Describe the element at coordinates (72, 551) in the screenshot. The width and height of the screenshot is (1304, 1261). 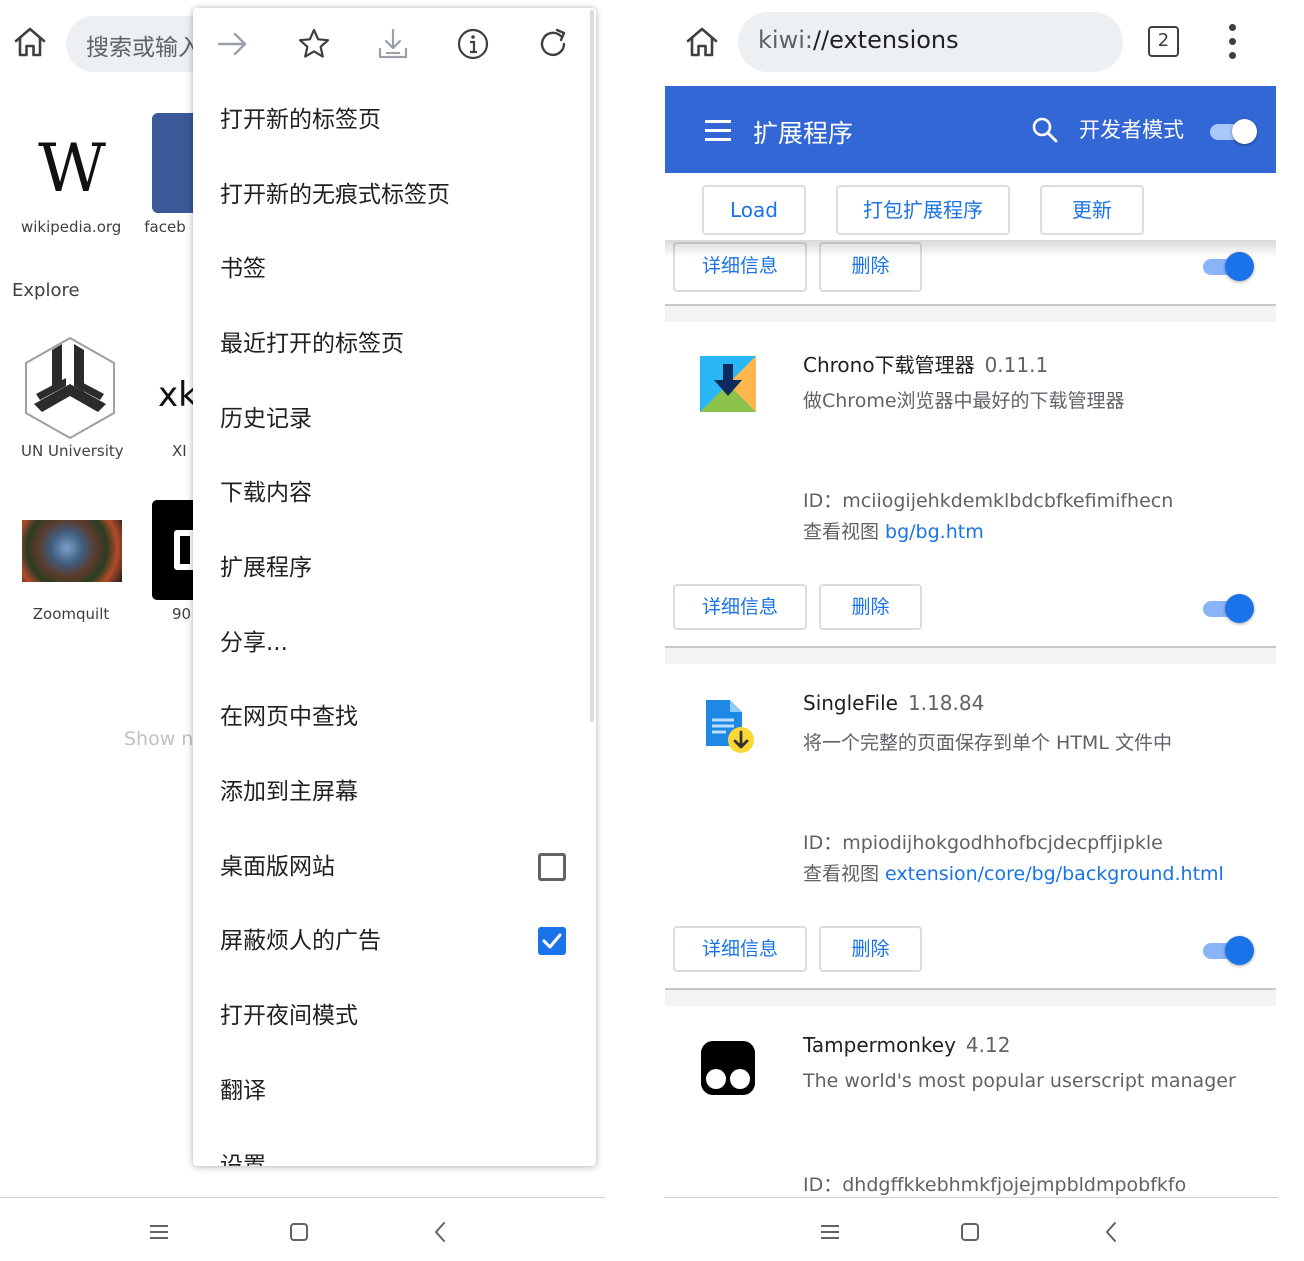
I see `zoomquilt-thumbnail` at that location.